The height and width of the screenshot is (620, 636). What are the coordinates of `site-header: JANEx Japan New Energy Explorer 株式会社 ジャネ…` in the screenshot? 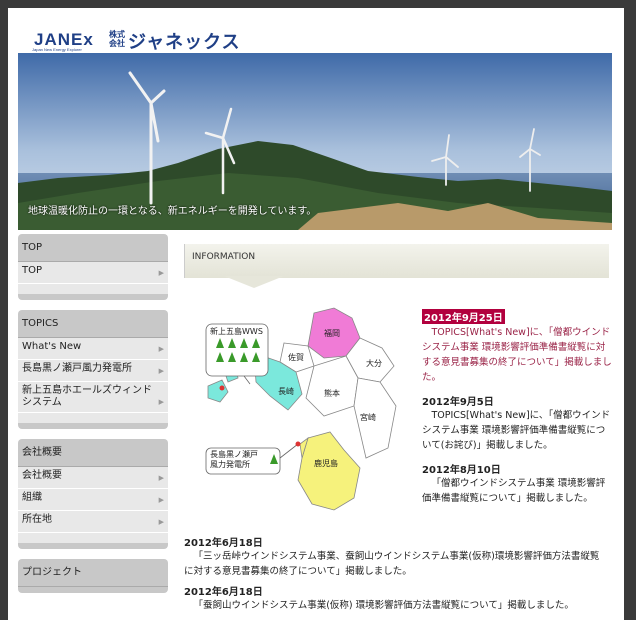 It's located at (316, 31).